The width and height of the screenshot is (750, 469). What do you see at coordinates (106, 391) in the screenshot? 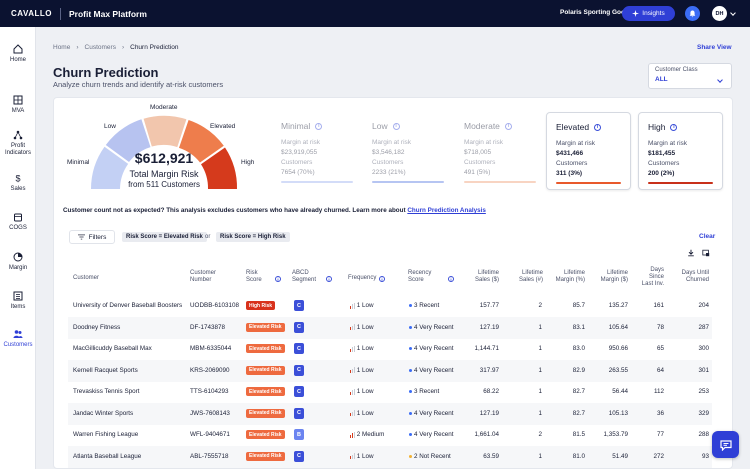
I see `customer-name: Trevaskiss Tennis Sport` at bounding box center [106, 391].